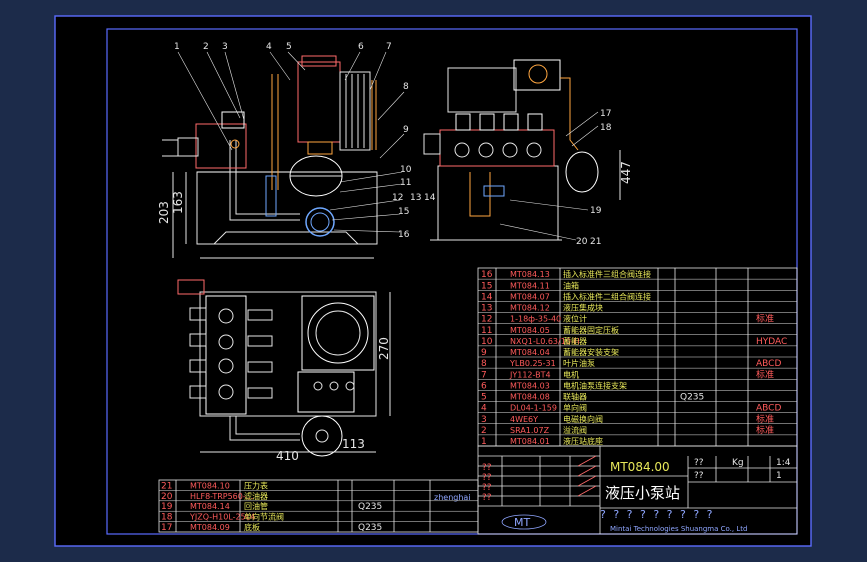 The image size is (867, 562). I want to click on bom-name: 压力表, so click(256, 485).